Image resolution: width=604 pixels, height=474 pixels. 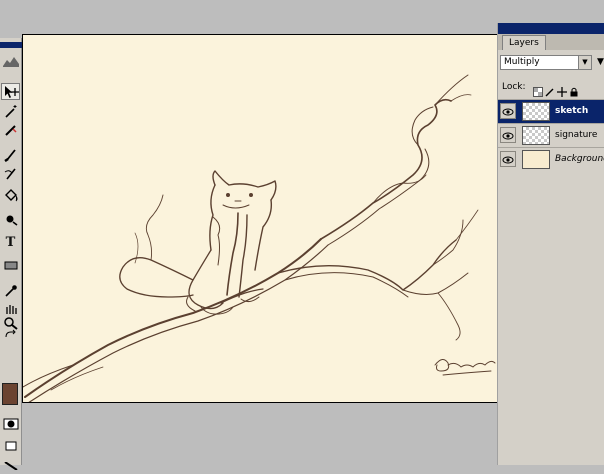 I want to click on healing-brush-icon, so click(x=11, y=130).